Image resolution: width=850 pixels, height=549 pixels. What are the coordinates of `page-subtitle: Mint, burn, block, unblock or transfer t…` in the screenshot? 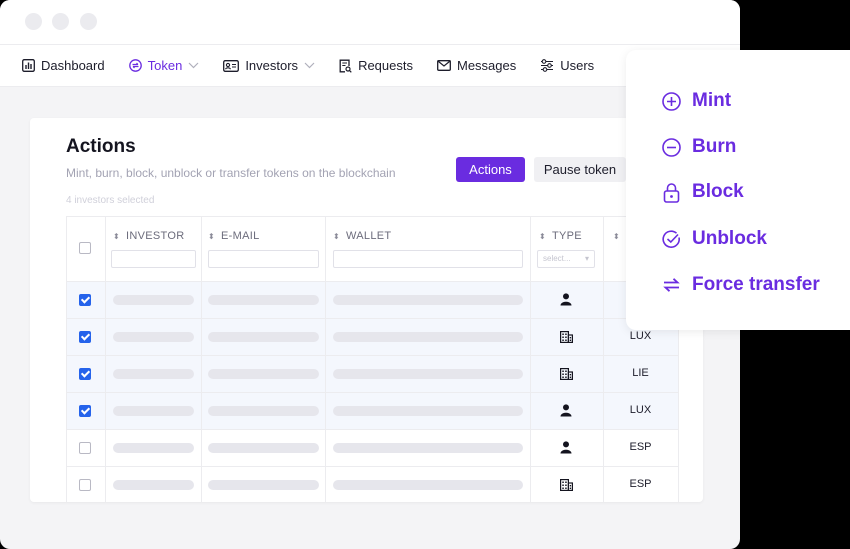 It's located at (231, 173).